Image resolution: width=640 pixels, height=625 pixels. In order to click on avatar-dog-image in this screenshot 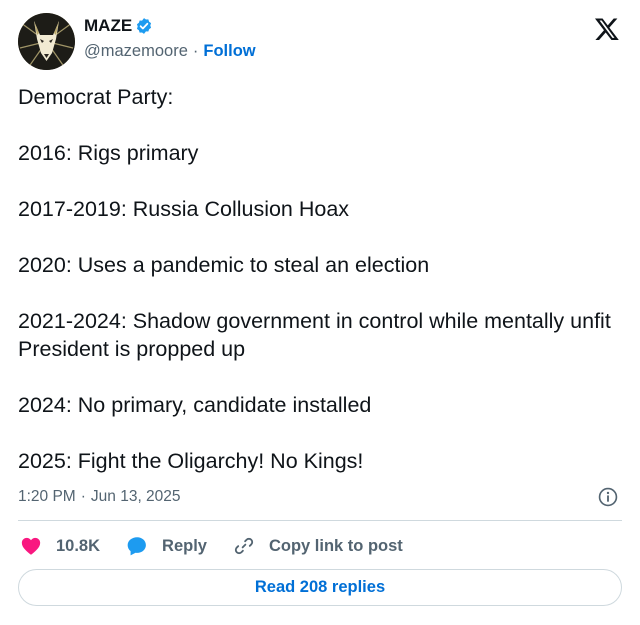, I will do `click(46, 41)`.